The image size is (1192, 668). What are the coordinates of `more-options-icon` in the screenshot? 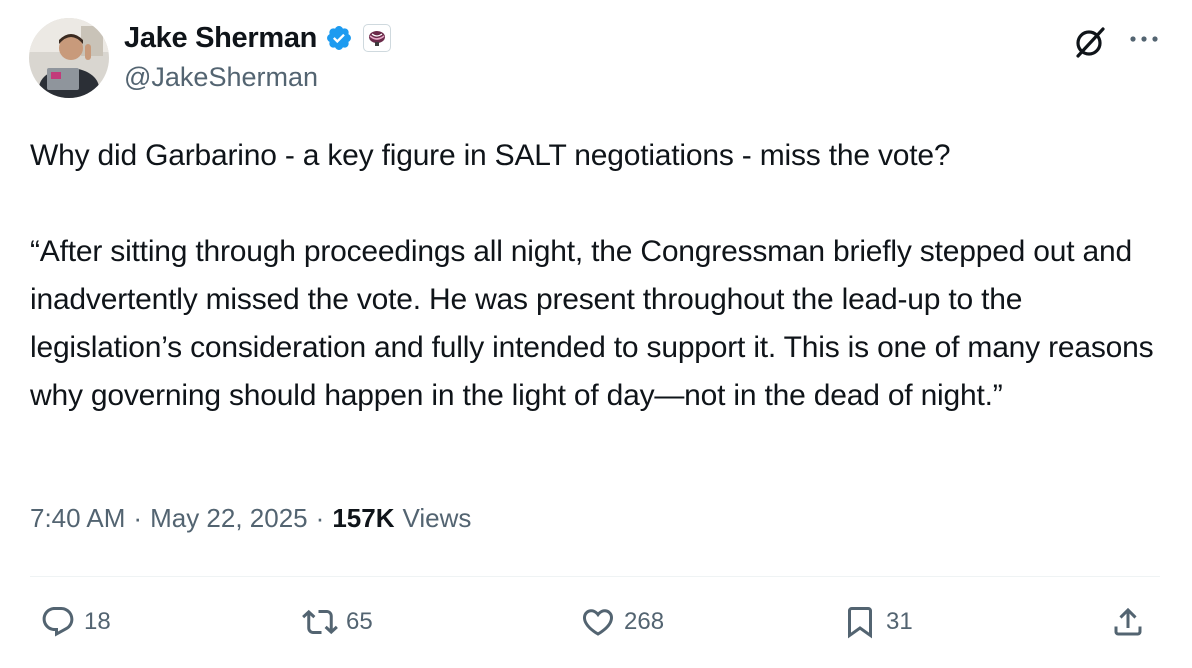 It's located at (1144, 42).